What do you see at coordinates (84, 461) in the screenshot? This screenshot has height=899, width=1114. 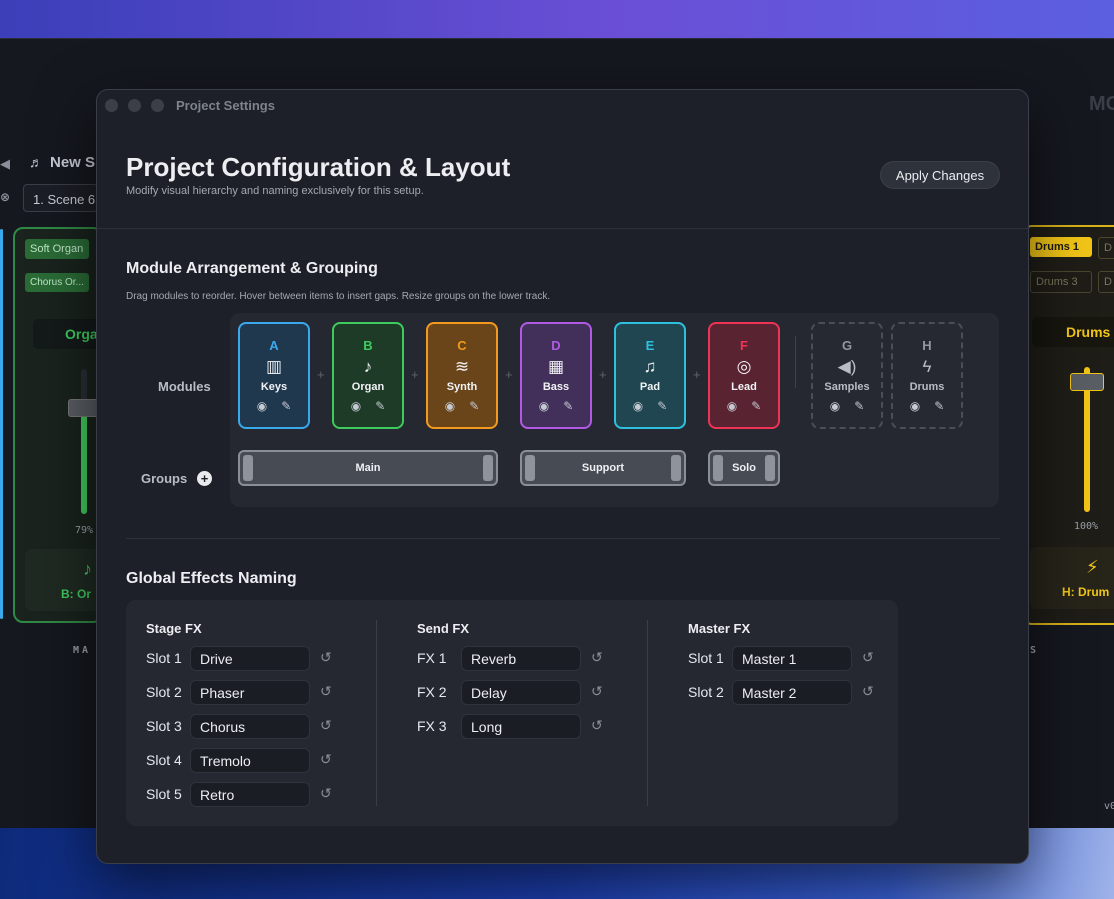 I see `back-fader-fill` at bounding box center [84, 461].